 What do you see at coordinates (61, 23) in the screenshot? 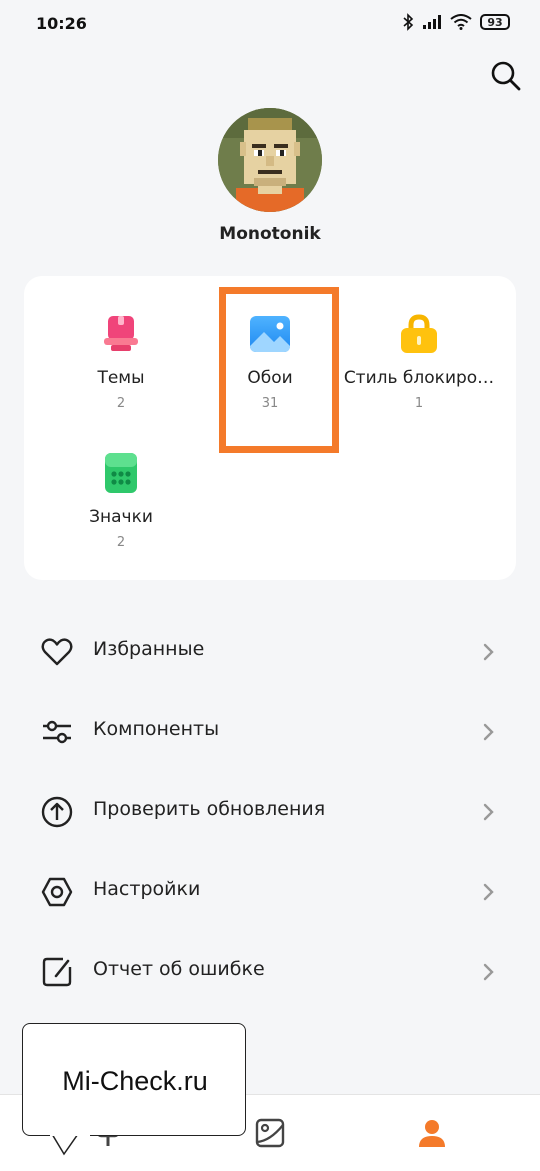
I see `status-time: 10:26` at bounding box center [61, 23].